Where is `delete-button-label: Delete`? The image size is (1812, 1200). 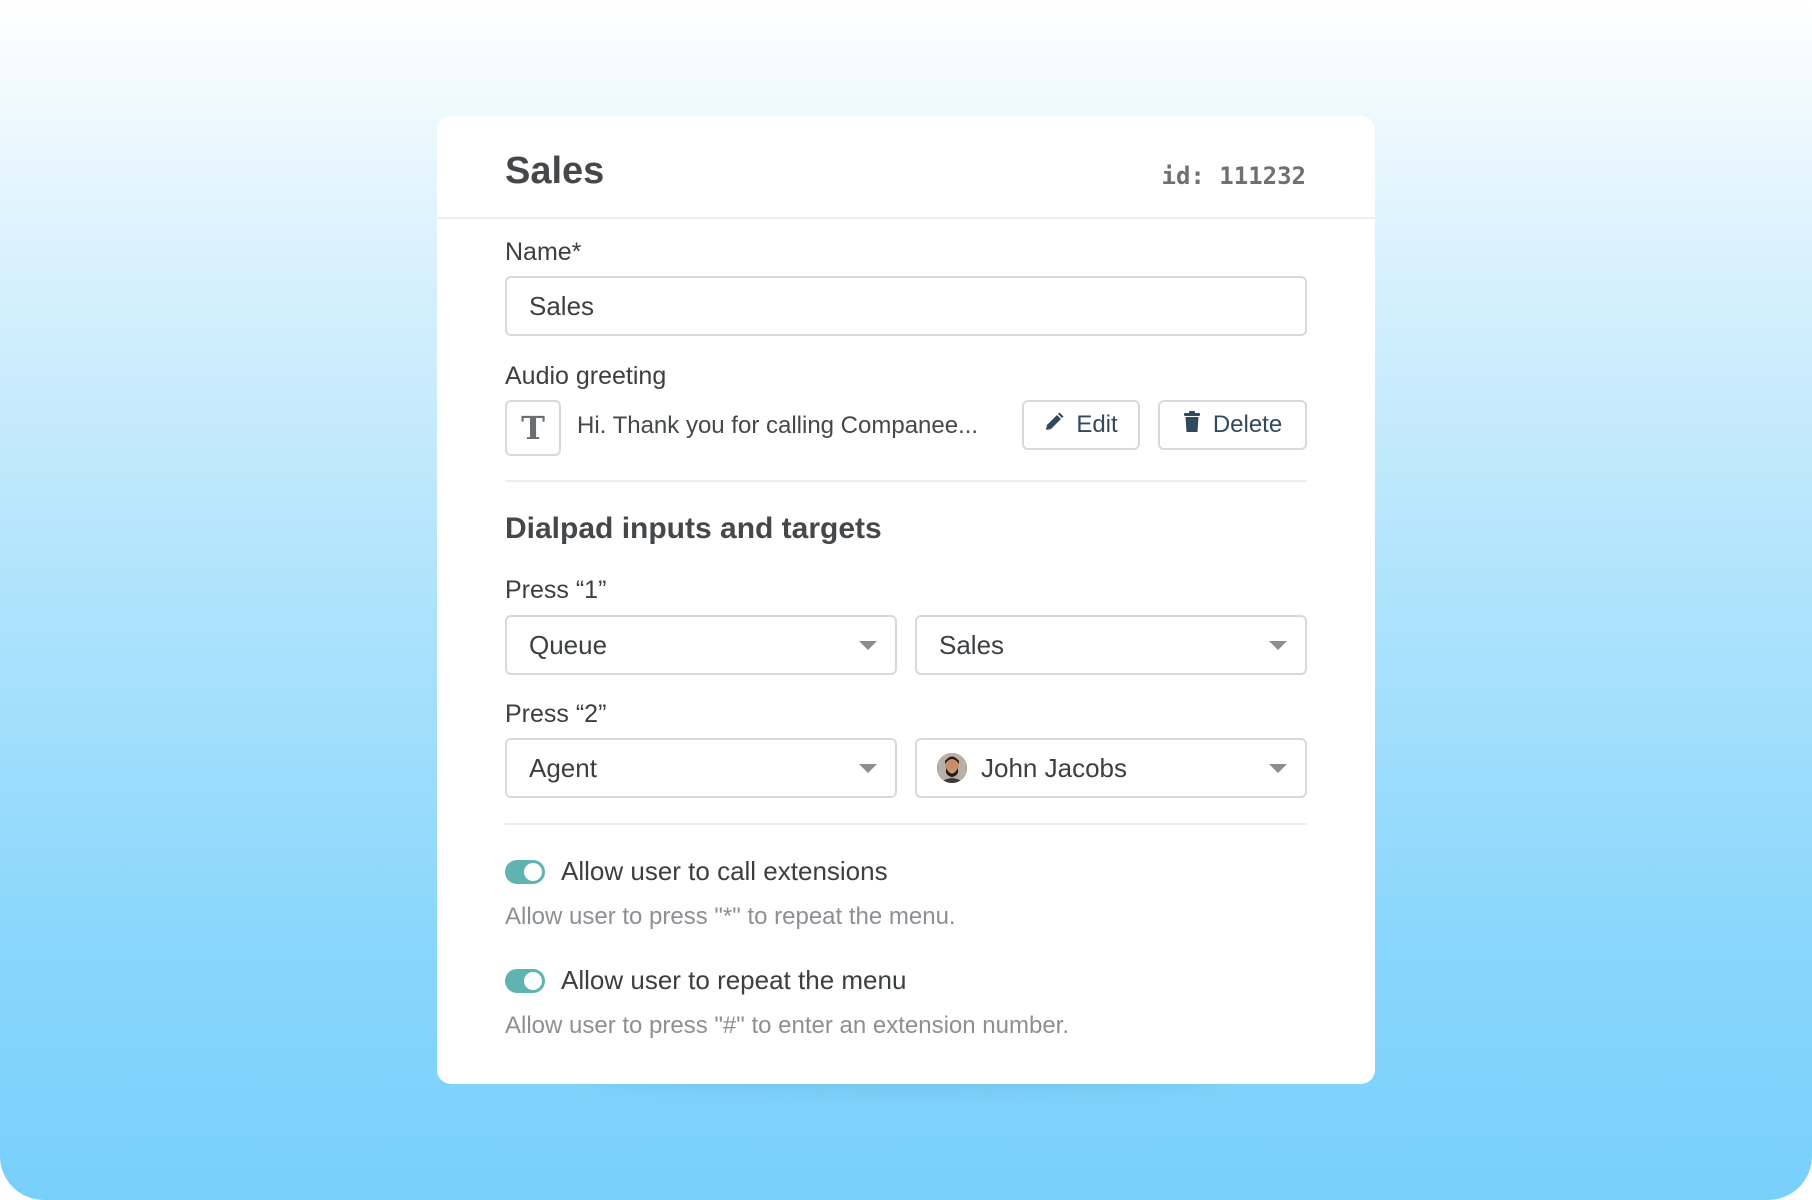 delete-button-label: Delete is located at coordinates (1247, 424).